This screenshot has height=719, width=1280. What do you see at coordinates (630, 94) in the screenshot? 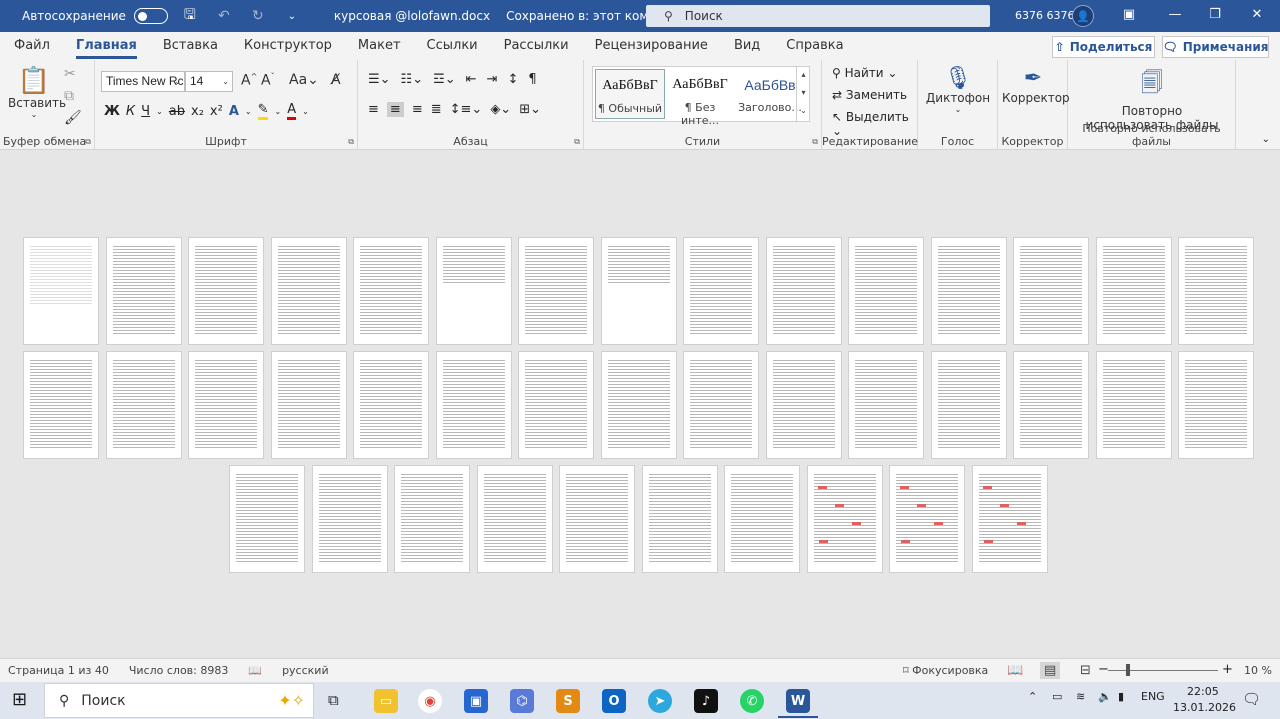
I see `style-normal: АаБбВвГ ¶ Обычный` at bounding box center [630, 94].